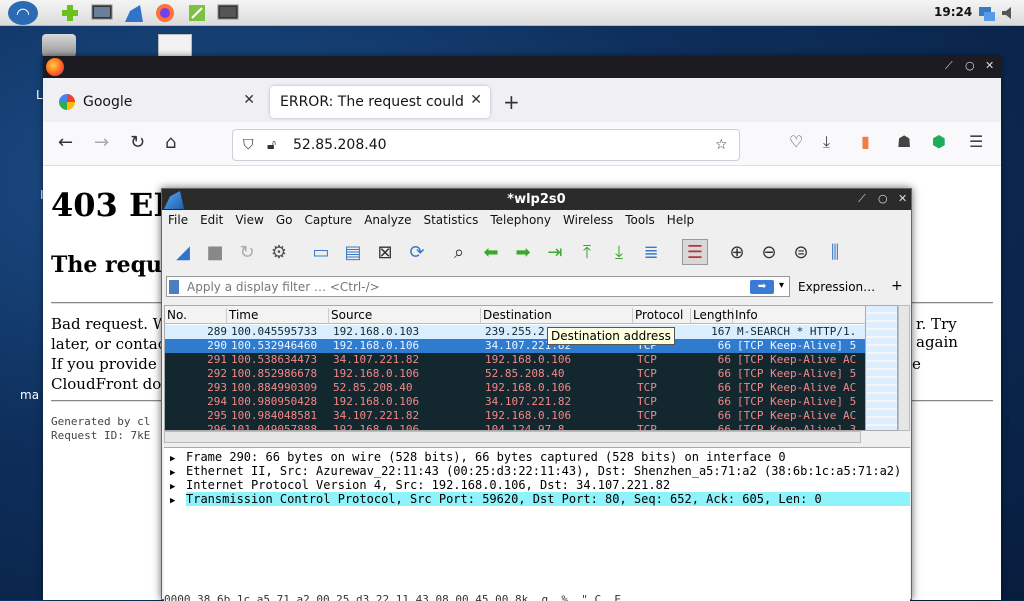  What do you see at coordinates (134, 13) in the screenshot?
I see `wireshark-launcher` at bounding box center [134, 13].